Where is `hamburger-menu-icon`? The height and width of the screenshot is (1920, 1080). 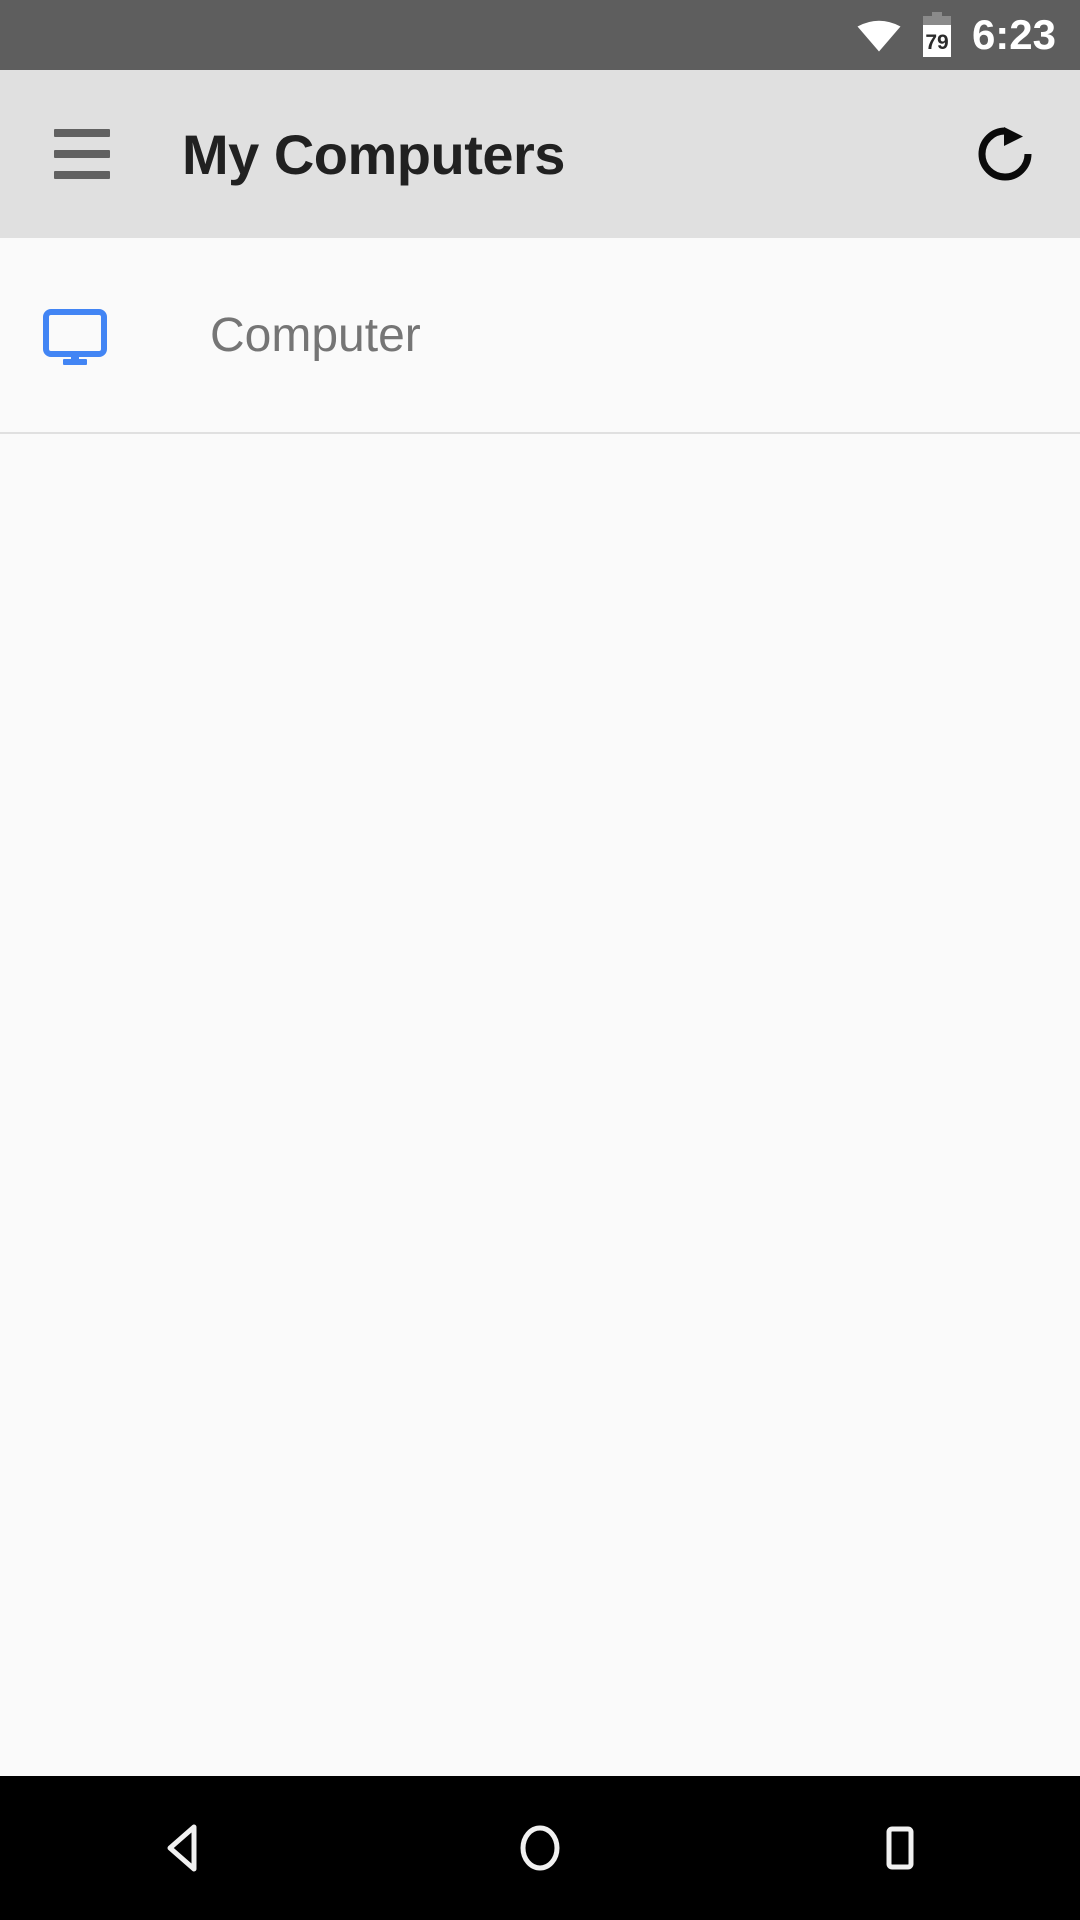
hamburger-menu-icon is located at coordinates (82, 154).